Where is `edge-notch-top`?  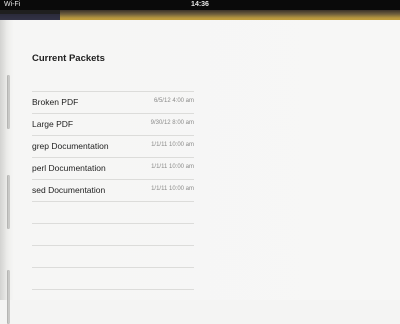
edge-notch-top is located at coordinates (8, 102).